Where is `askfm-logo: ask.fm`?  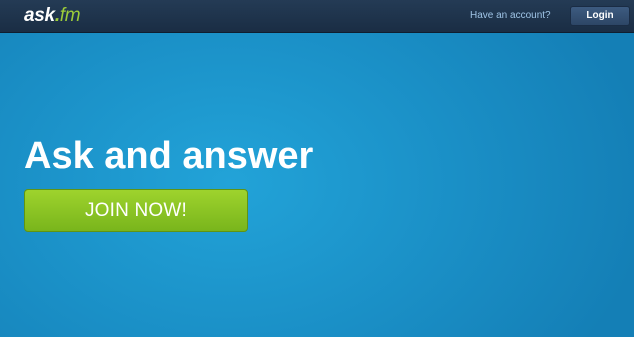
askfm-logo: ask.fm is located at coordinates (52, 16).